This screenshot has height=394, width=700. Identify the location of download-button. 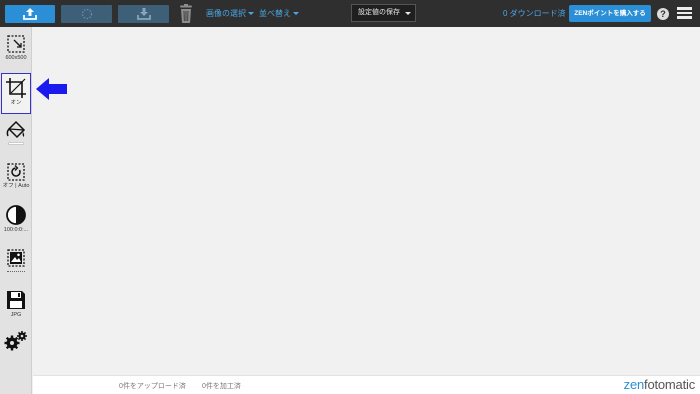
(143, 14).